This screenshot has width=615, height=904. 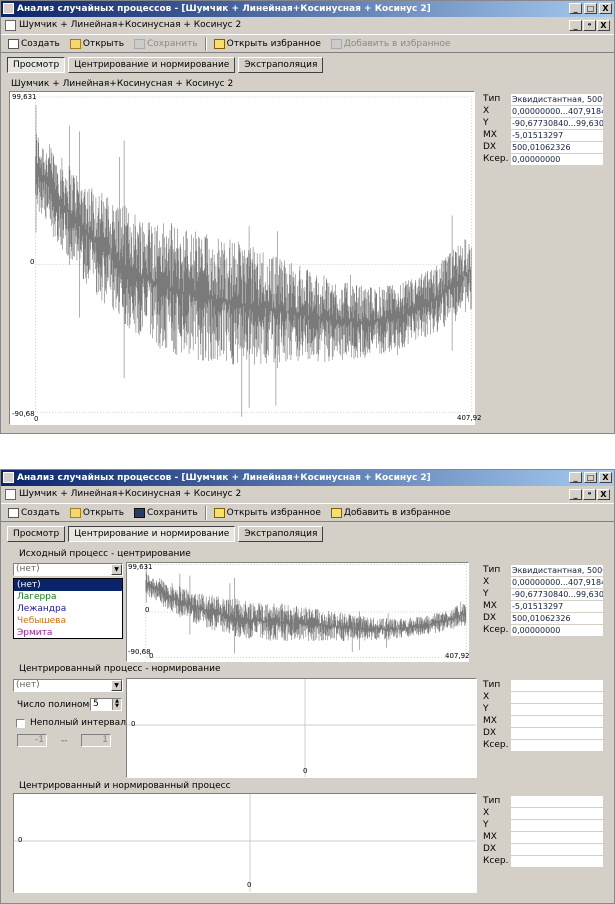 I want to click on folder-icon, so click(x=75, y=512).